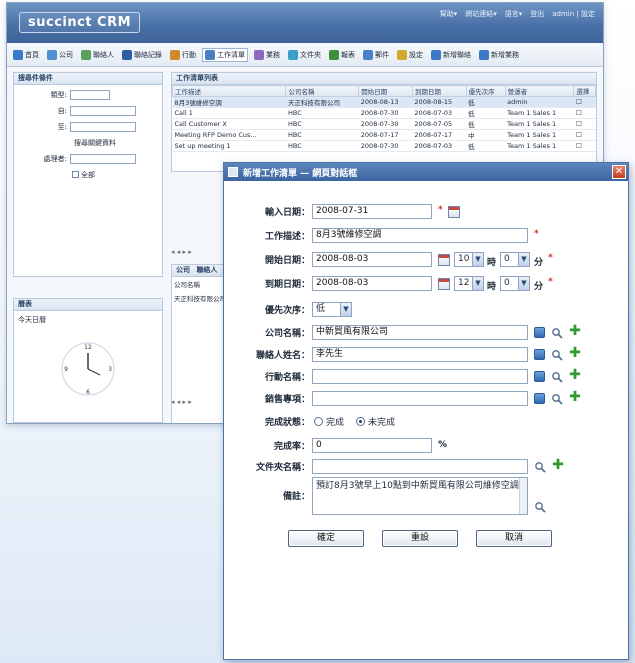 The width and height of the screenshot is (635, 663). I want to click on table-cell: 2008-07-30, so click(385, 113).